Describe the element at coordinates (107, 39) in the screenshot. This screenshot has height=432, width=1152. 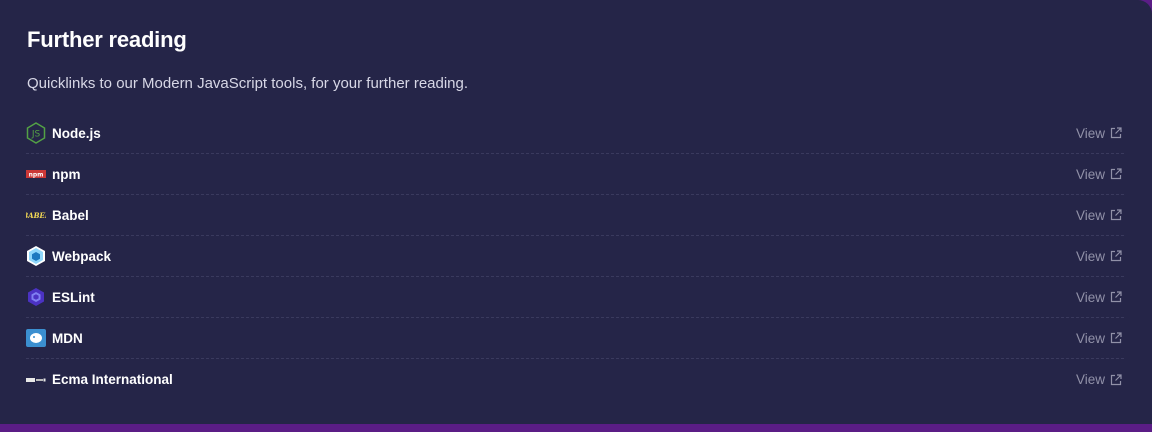
I see `section-title: Further reading` at that location.